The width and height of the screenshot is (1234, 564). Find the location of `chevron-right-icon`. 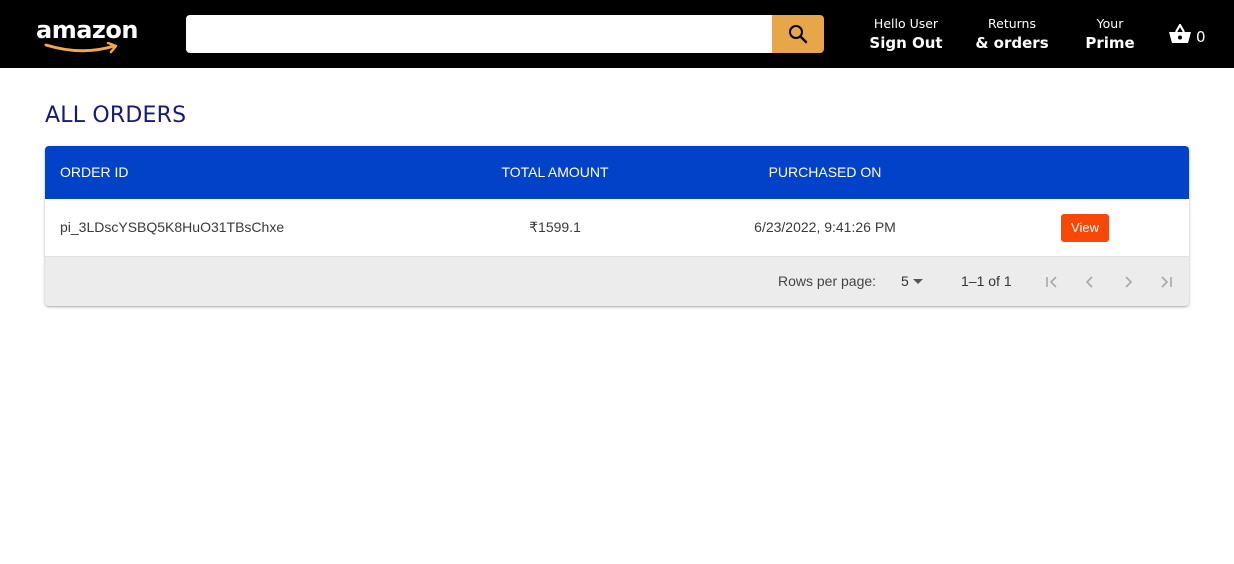

chevron-right-icon is located at coordinates (1129, 282).